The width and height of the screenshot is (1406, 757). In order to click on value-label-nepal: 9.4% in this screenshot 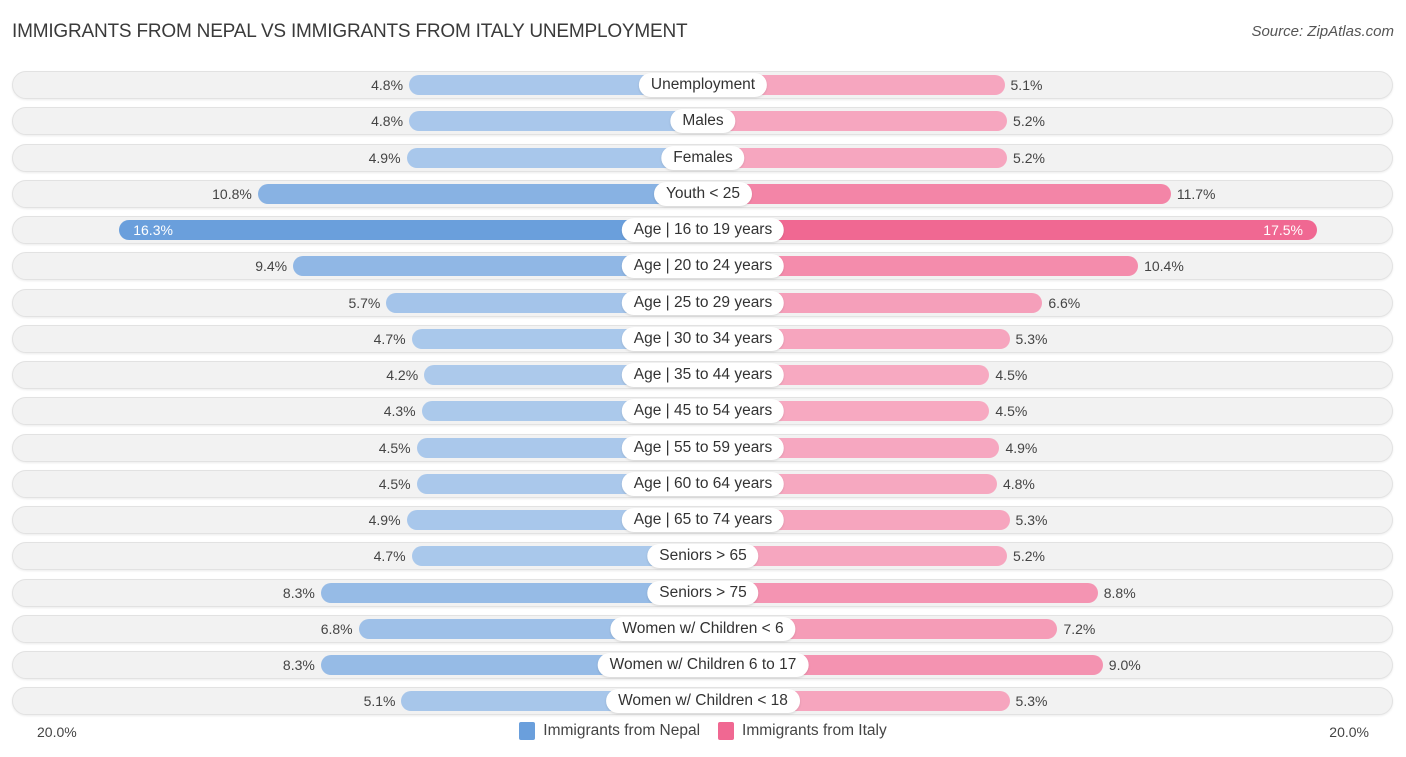, I will do `click(271, 266)`.